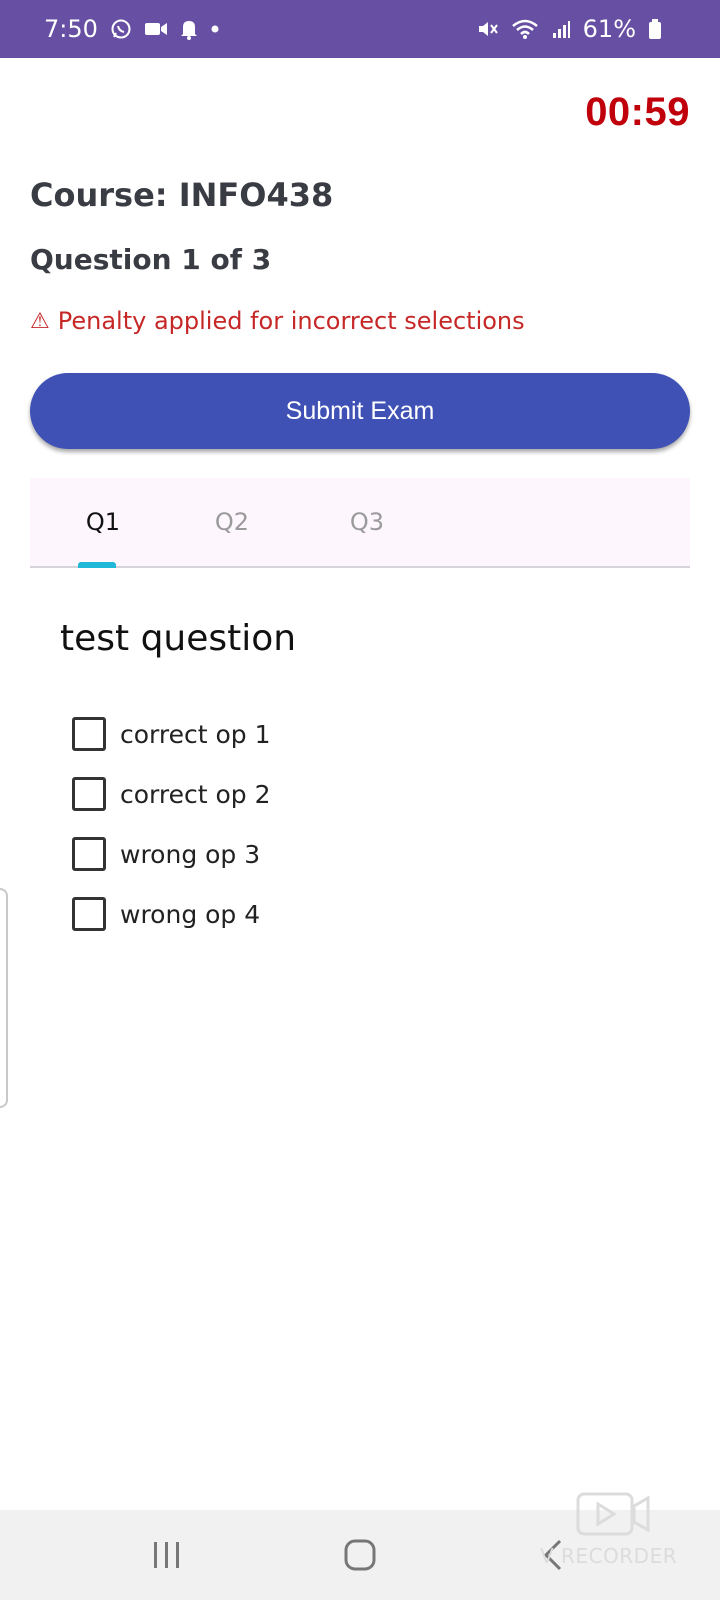 This screenshot has height=1600, width=720. I want to click on option-item: correct op 1, so click(171, 734).